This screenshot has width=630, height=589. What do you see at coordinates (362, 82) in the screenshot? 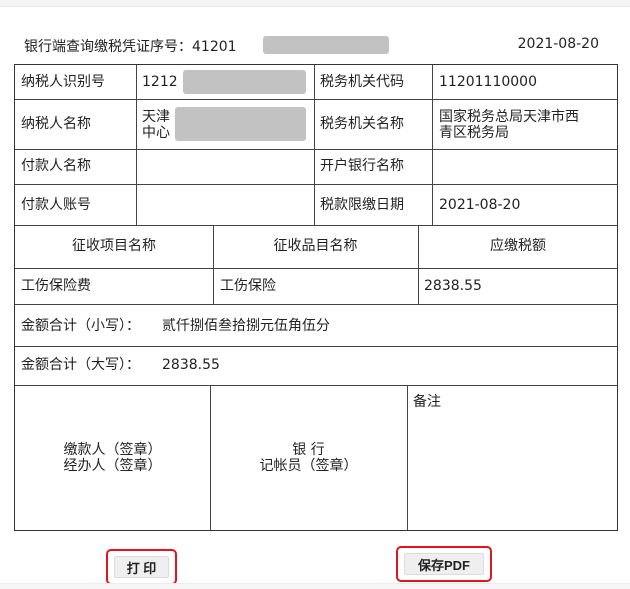
I see `tax-office-code-label: 税务机关代码` at bounding box center [362, 82].